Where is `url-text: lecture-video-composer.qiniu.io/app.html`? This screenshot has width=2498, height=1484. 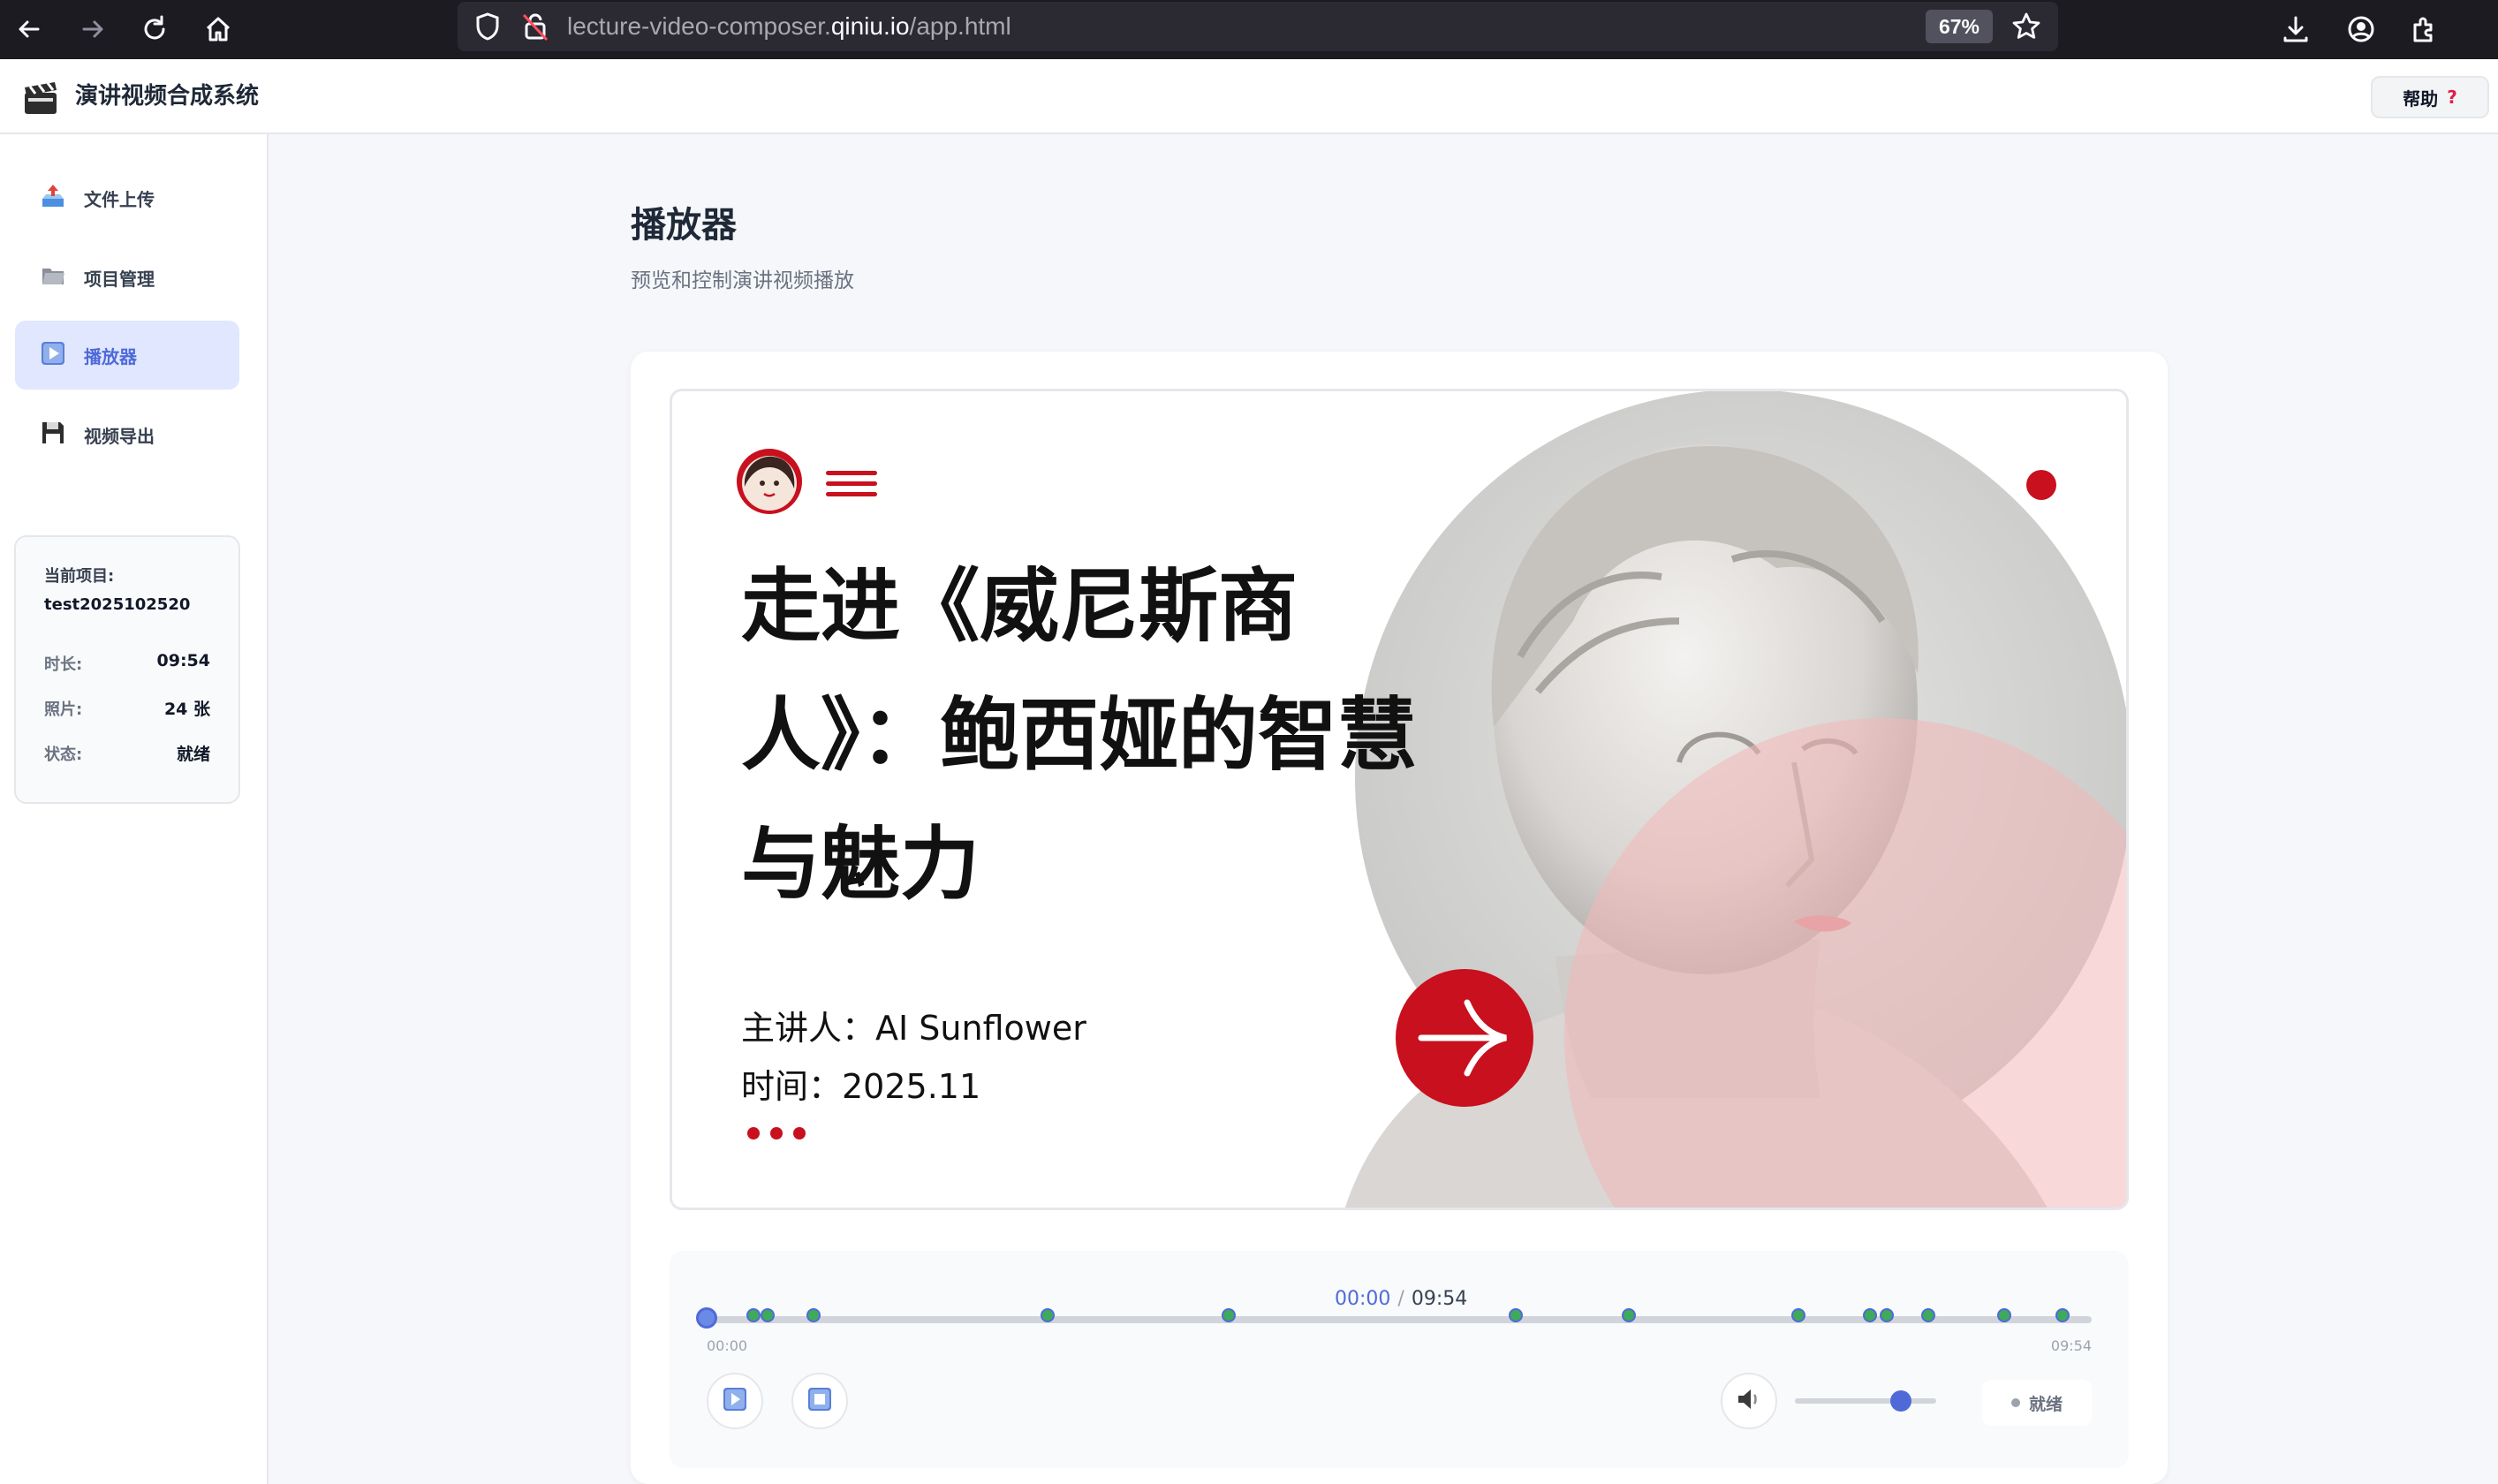
url-text: lecture-video-composer.qiniu.io/app.html is located at coordinates (789, 26).